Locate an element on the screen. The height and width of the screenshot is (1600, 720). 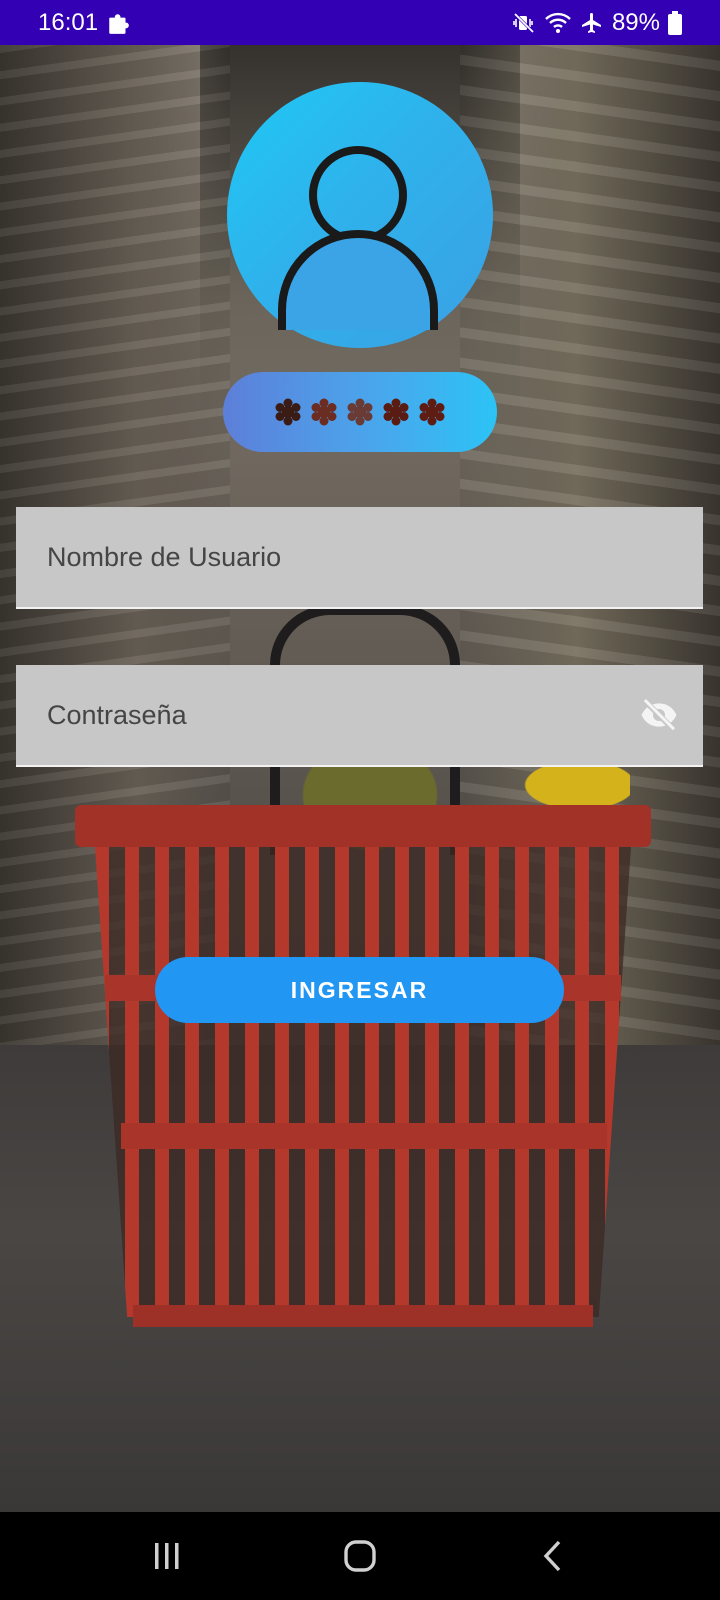
pin-indicator is located at coordinates (360, 412).